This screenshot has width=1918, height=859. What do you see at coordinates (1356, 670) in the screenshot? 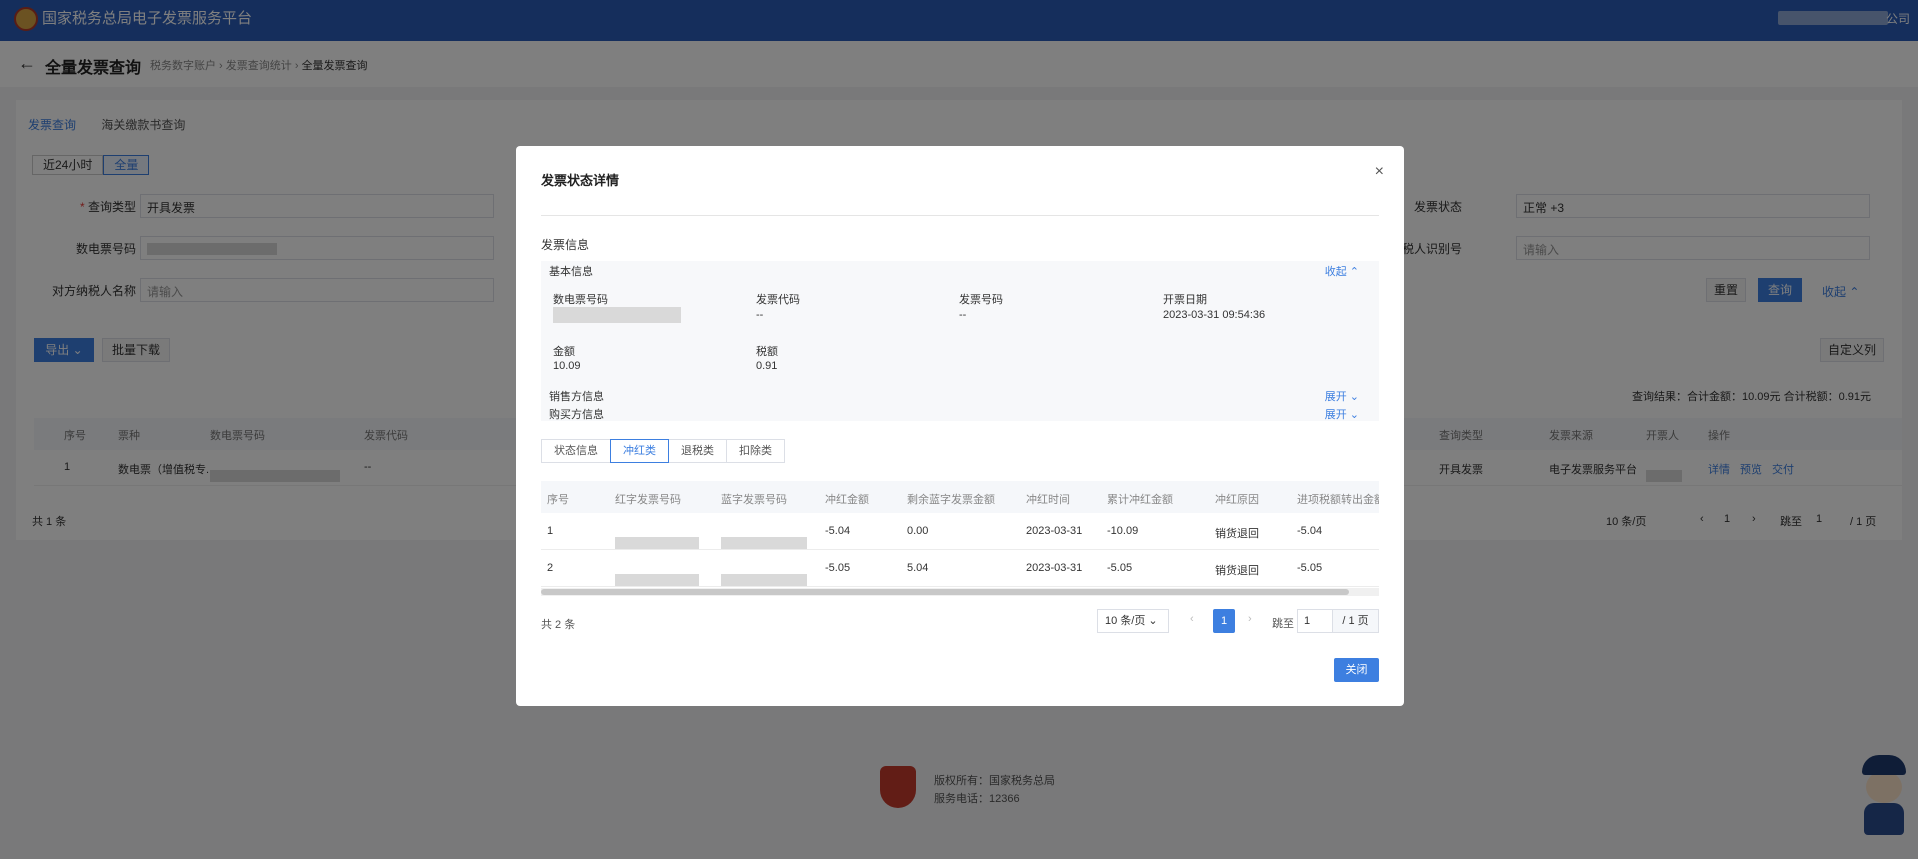
I see `close-button: 关闭` at bounding box center [1356, 670].